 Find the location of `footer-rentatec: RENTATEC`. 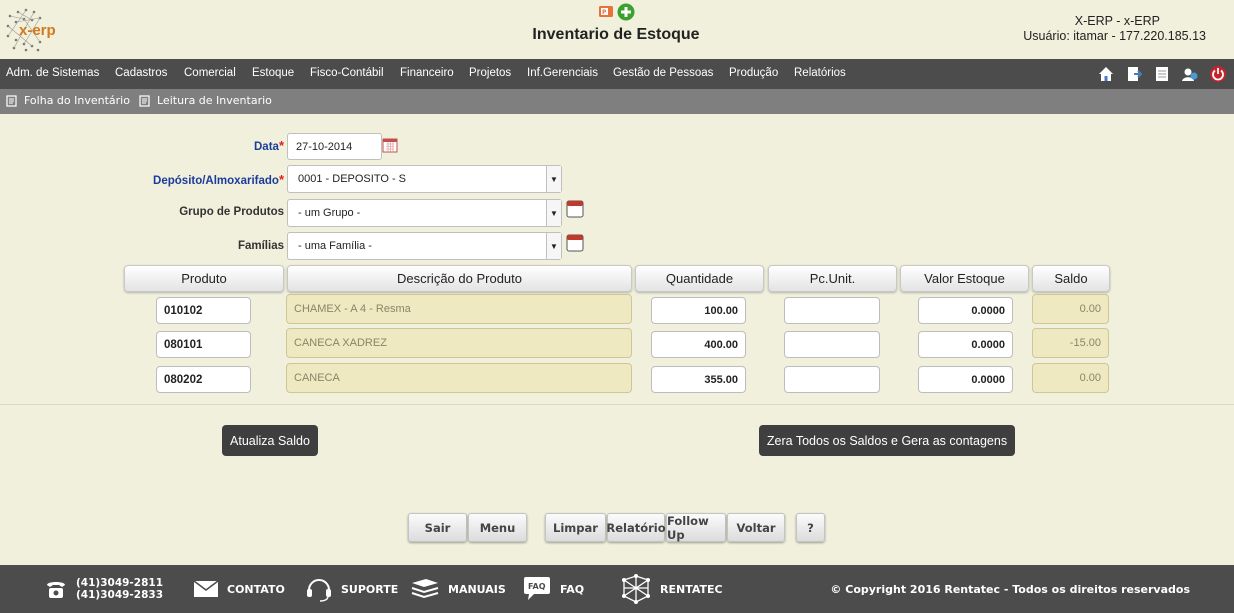

footer-rentatec: RENTATEC is located at coordinates (671, 589).